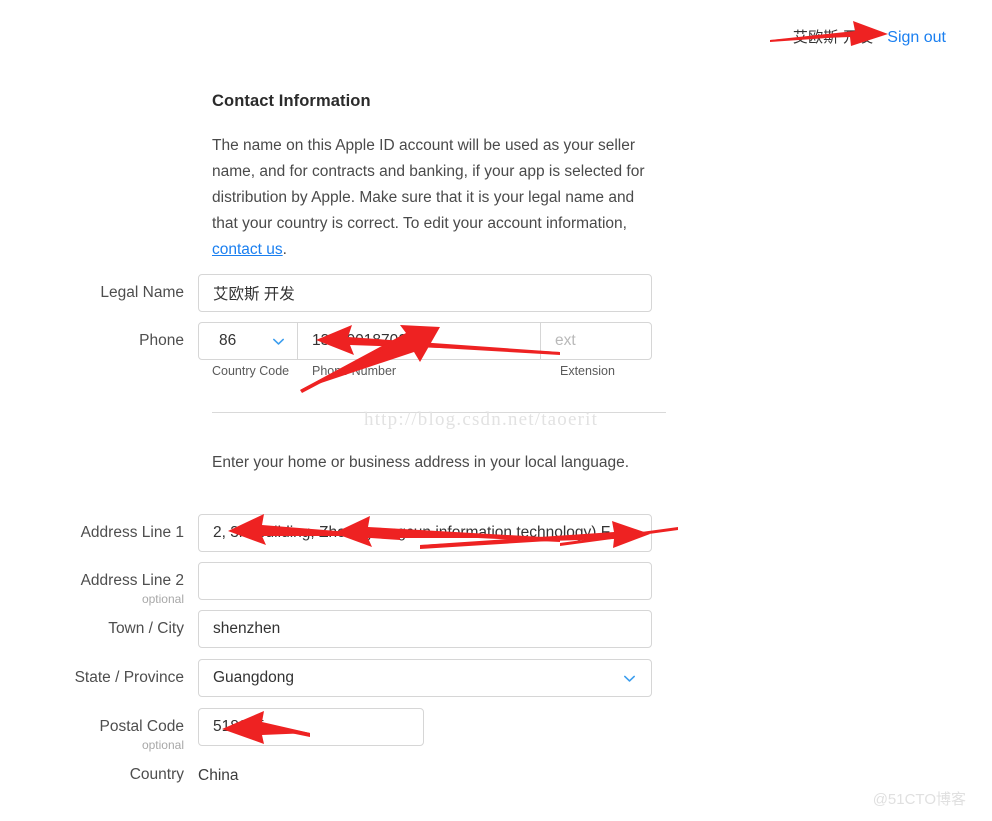 The image size is (992, 821). I want to click on account-area: 艾欧斯 开发 Sign out, so click(869, 36).